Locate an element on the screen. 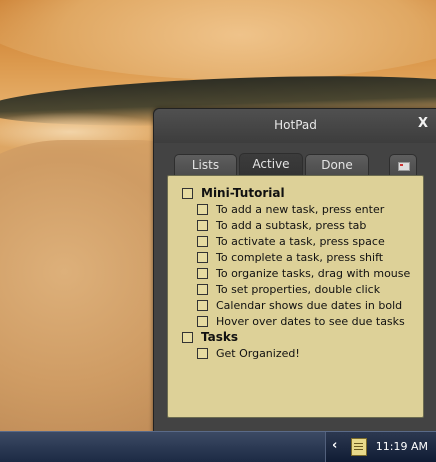 This screenshot has width=436, height=462. task-label: To complete a task, press shift is located at coordinates (300, 257).